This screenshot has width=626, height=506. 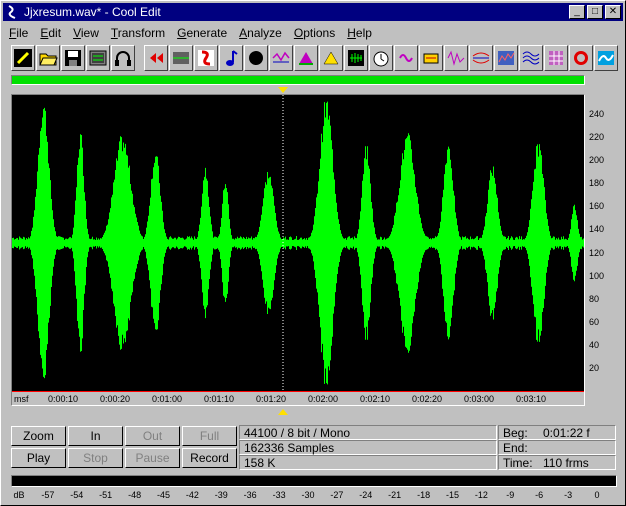 What do you see at coordinates (557, 447) in the screenshot?
I see `end-row: End:` at bounding box center [557, 447].